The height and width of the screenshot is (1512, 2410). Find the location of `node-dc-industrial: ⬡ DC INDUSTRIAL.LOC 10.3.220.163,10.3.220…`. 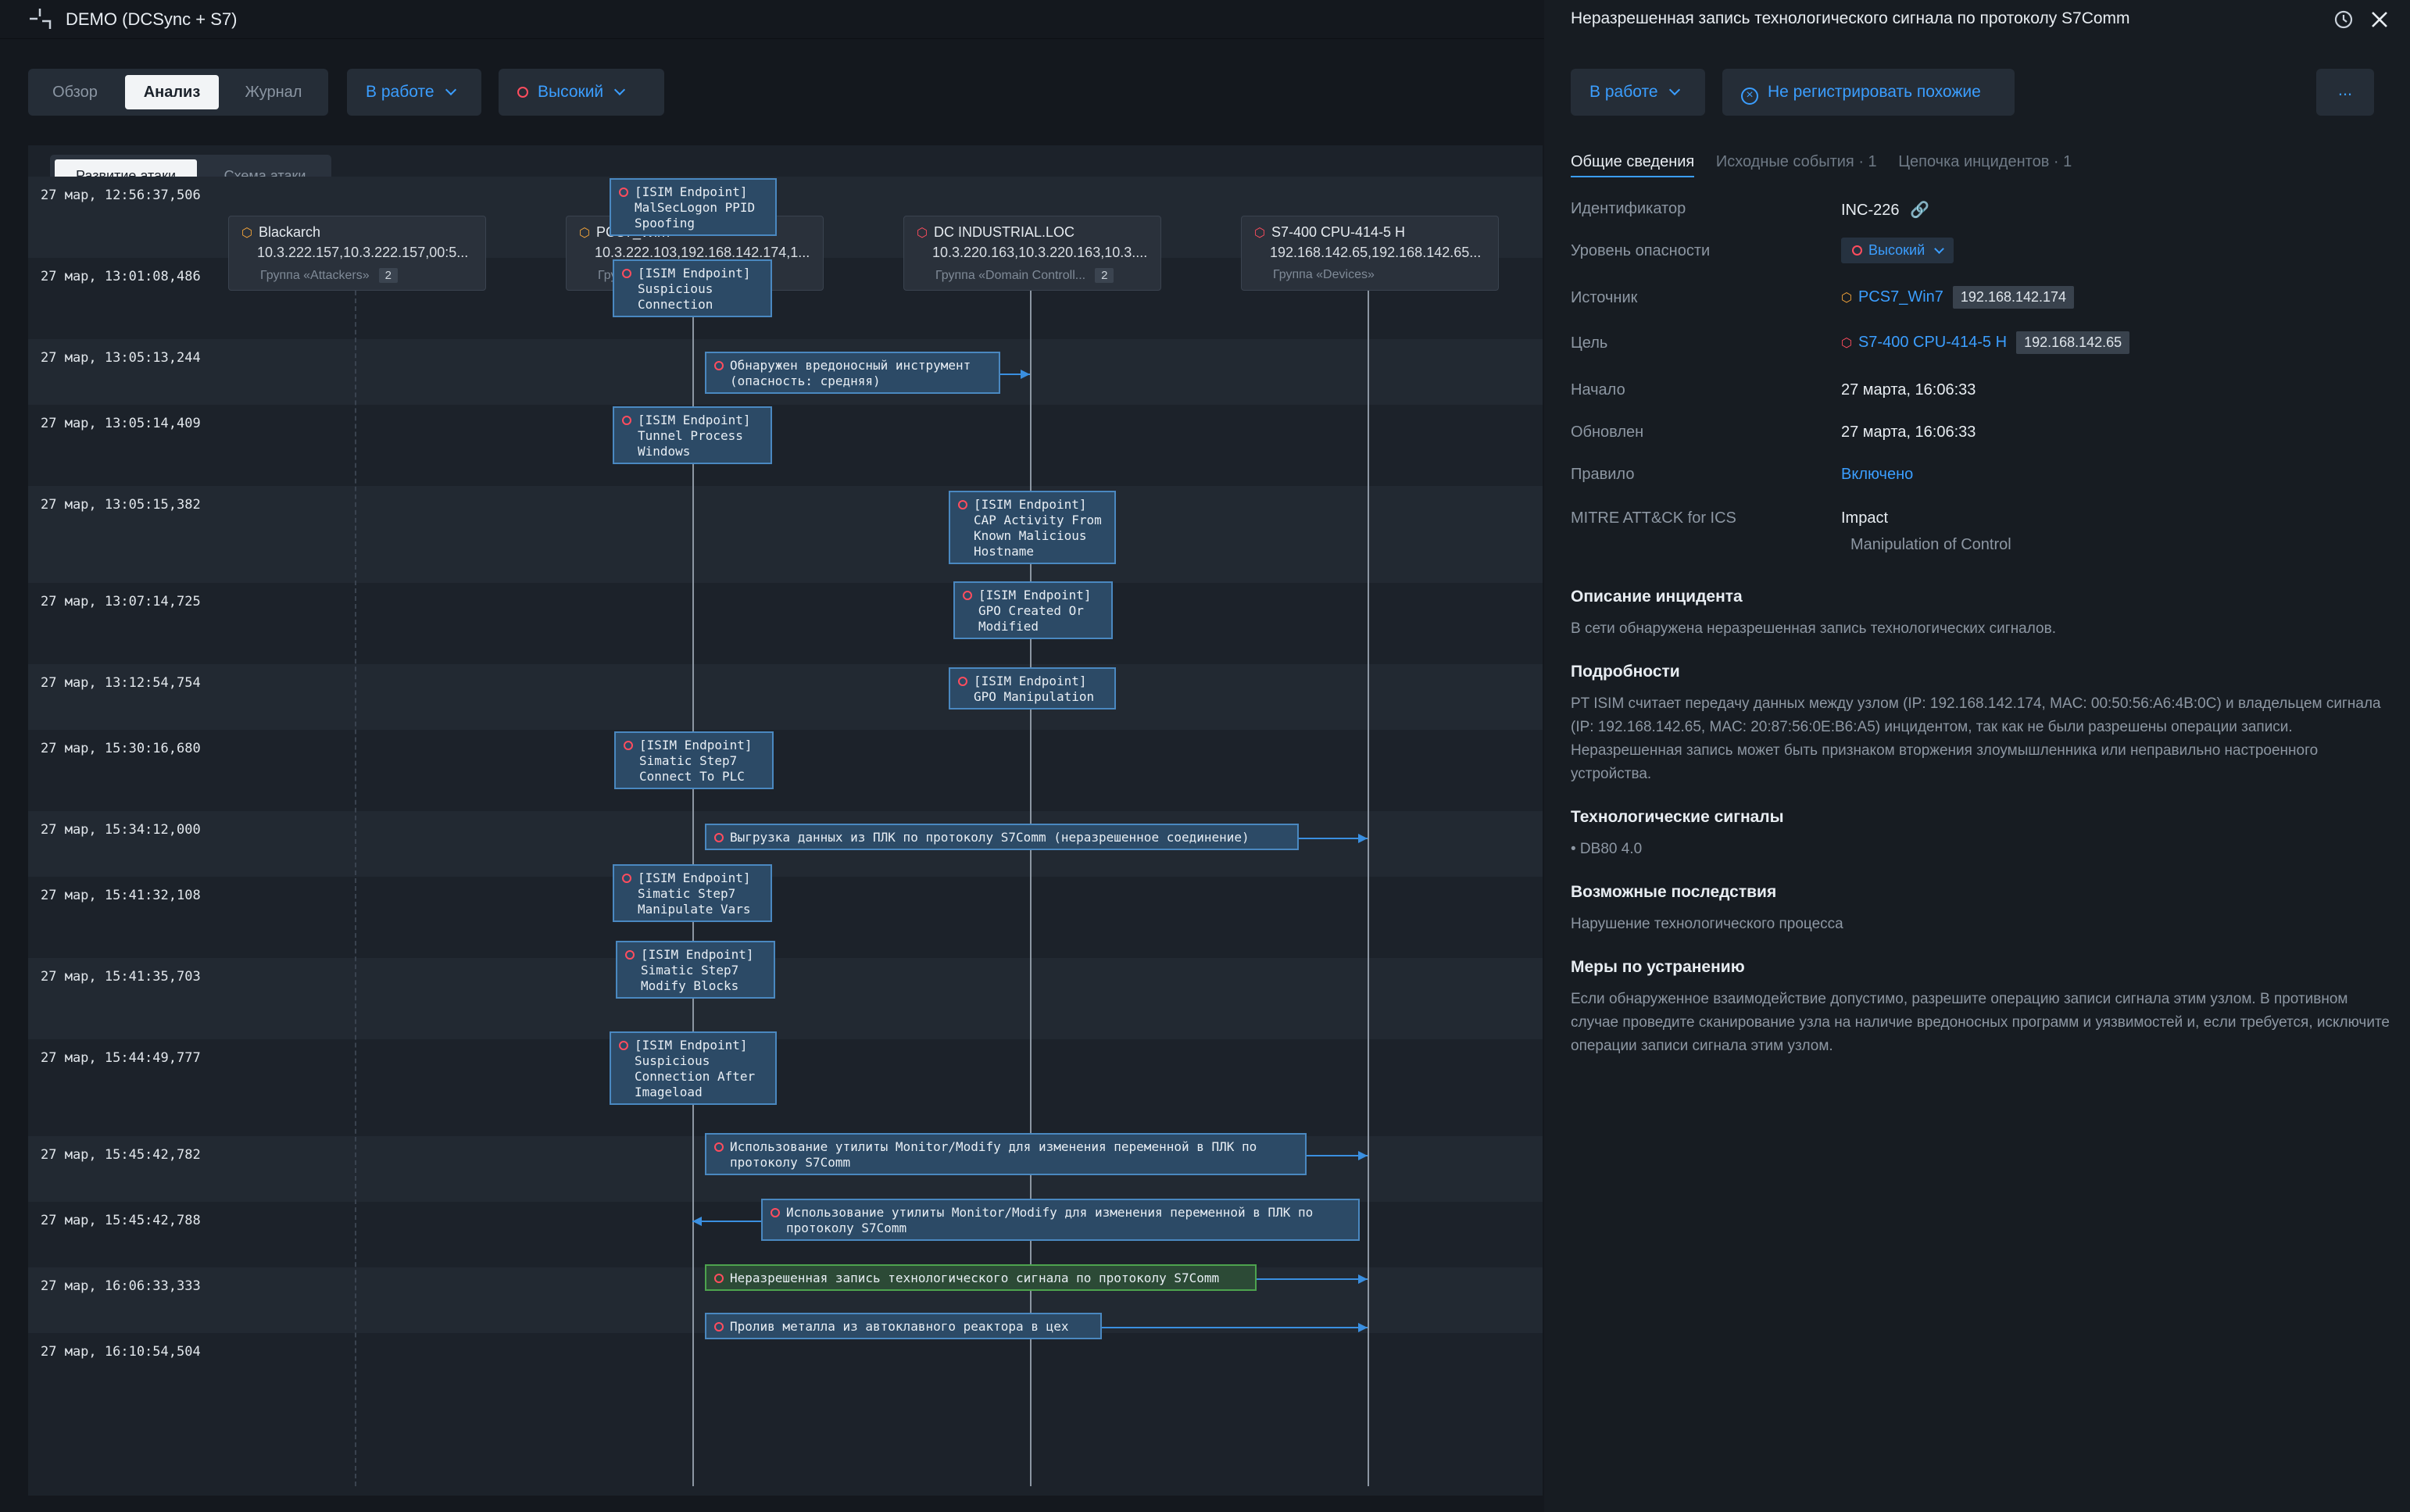

node-dc-industrial: ⬡ DC INDUSTRIAL.LOC 10.3.220.163,10.3.220… is located at coordinates (1032, 253).